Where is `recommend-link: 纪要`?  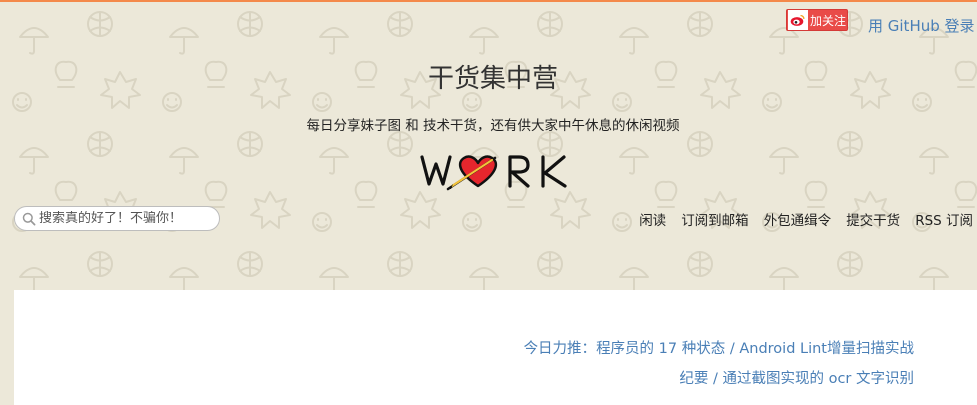 recommend-link: 纪要 is located at coordinates (693, 379).